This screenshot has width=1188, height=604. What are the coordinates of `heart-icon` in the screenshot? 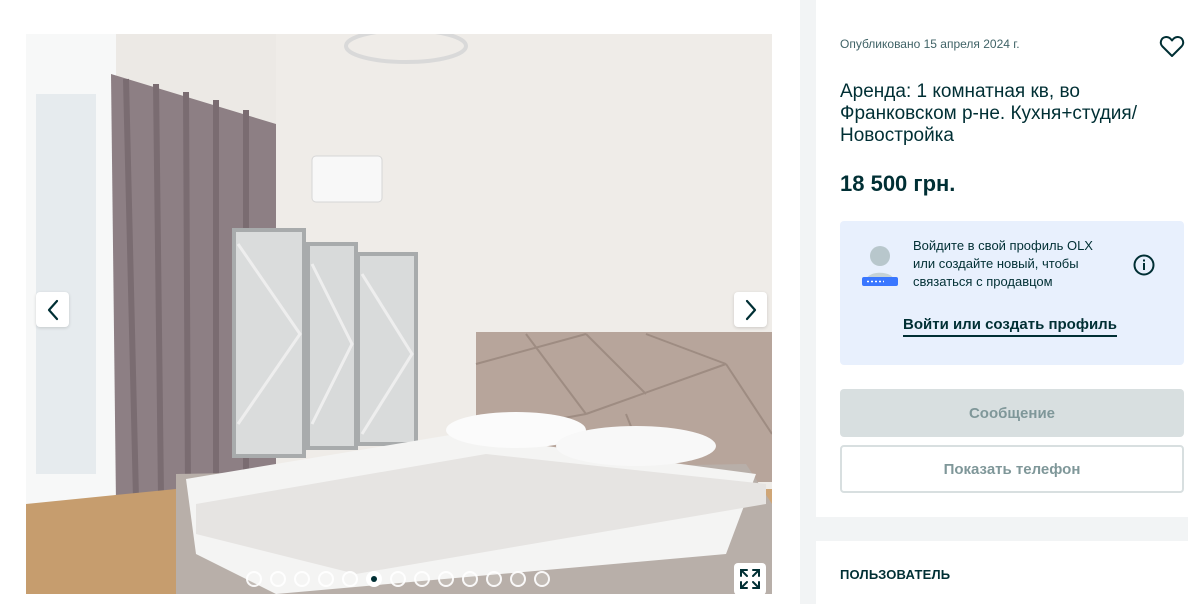 It's located at (1172, 46).